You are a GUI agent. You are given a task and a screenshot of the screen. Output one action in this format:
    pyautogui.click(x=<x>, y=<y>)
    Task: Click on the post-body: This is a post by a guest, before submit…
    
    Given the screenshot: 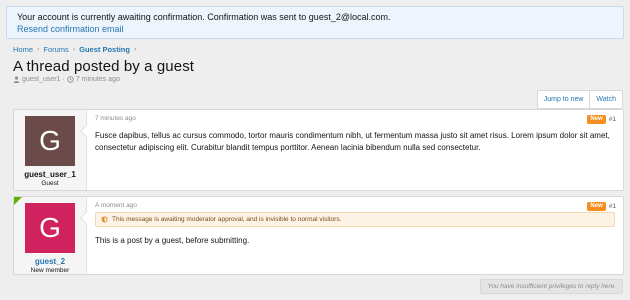 What is the action you would take?
    pyautogui.click(x=172, y=240)
    